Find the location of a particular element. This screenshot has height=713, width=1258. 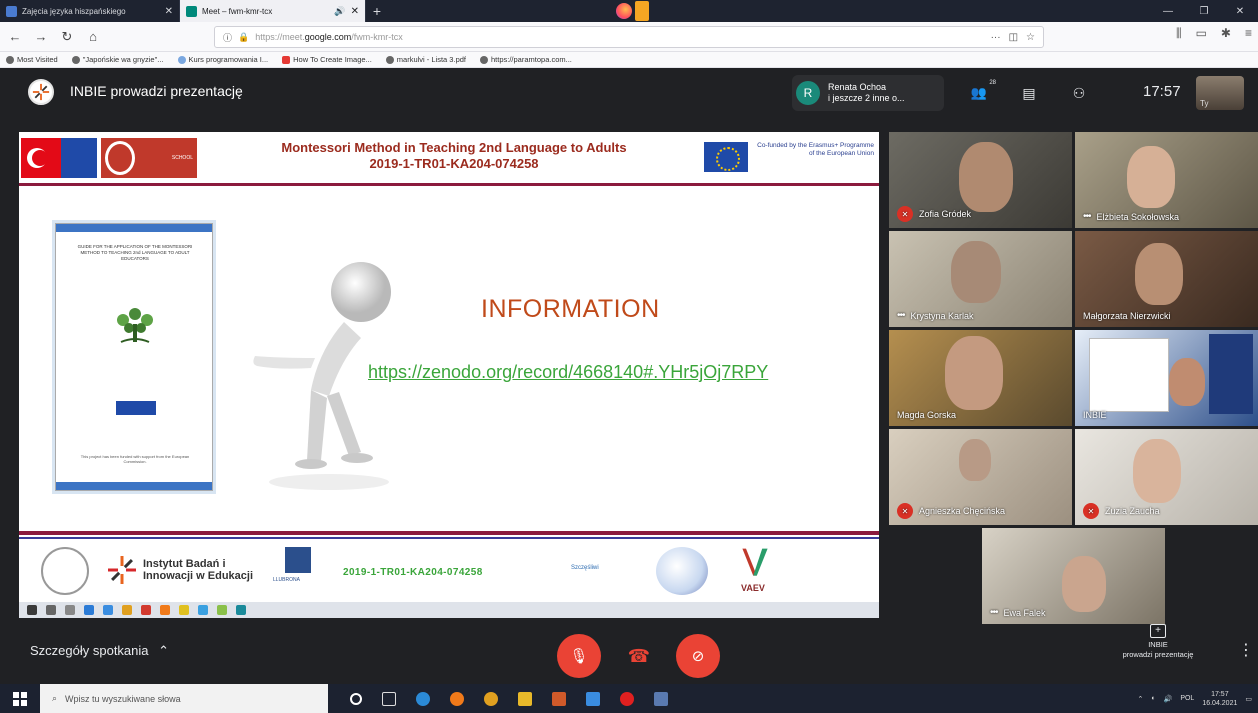

szczesliwi-logo-icon: Szczęśliwi is located at coordinates (592, 571).